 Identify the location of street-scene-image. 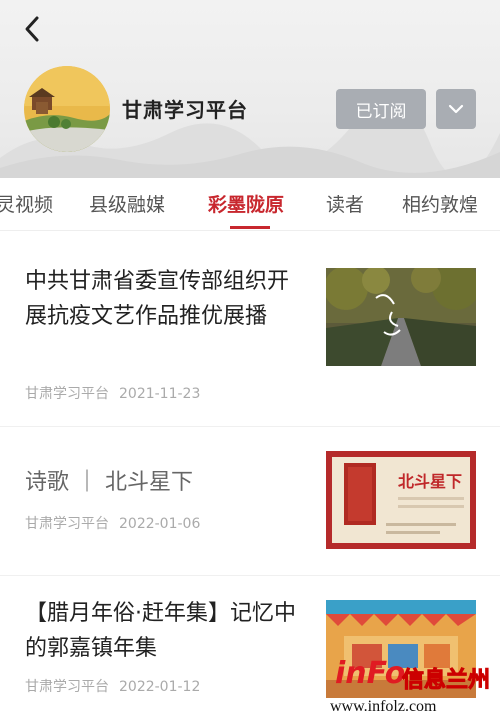
(401, 317).